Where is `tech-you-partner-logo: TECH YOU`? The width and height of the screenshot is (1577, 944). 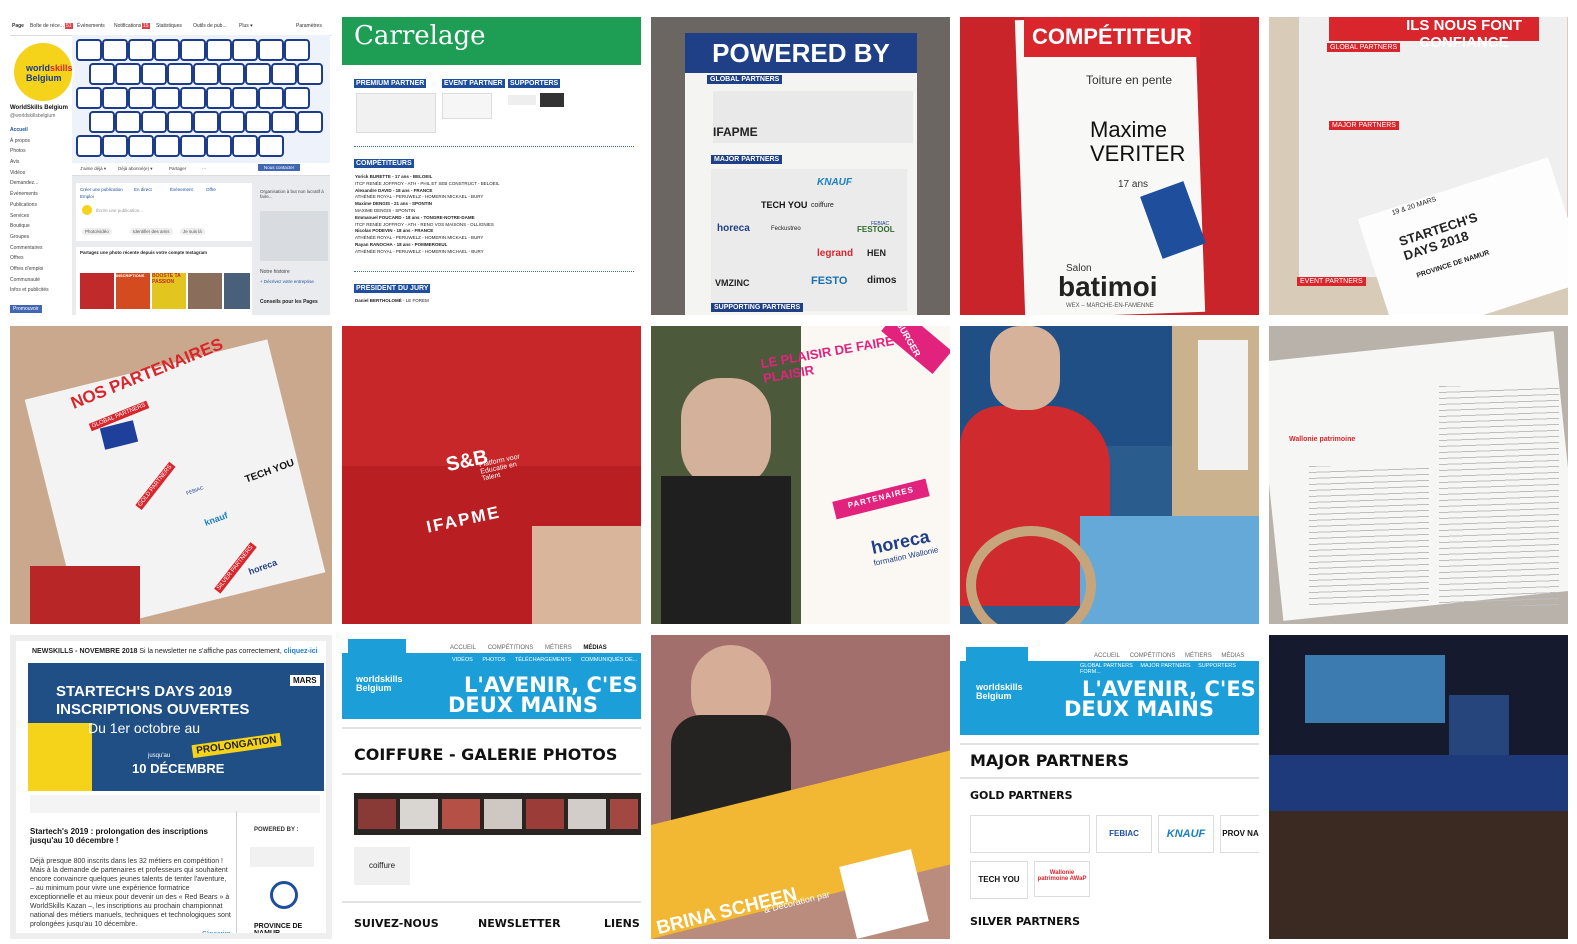
tech-you-partner-logo: TECH YOU is located at coordinates (999, 880).